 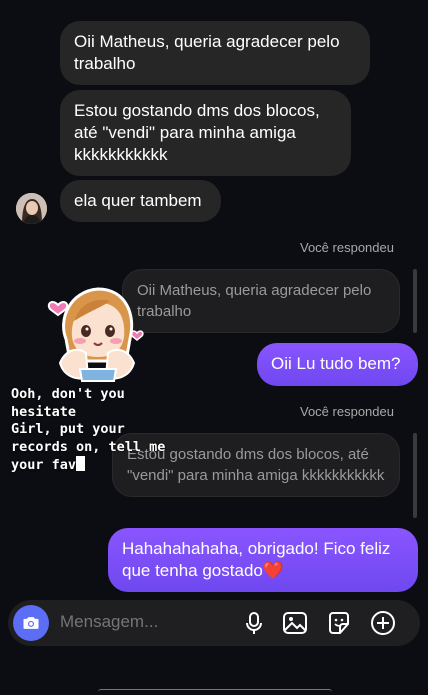 What do you see at coordinates (295, 623) in the screenshot?
I see `gallery-icon` at bounding box center [295, 623].